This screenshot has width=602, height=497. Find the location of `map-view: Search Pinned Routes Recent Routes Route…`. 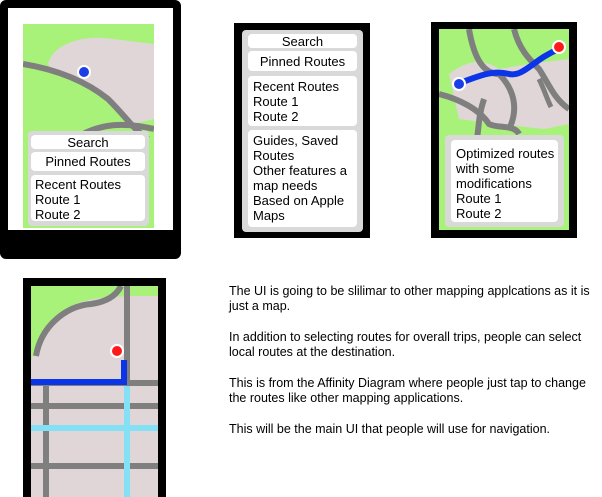

map-view: Search Pinned Routes Recent Routes Route… is located at coordinates (88, 126).